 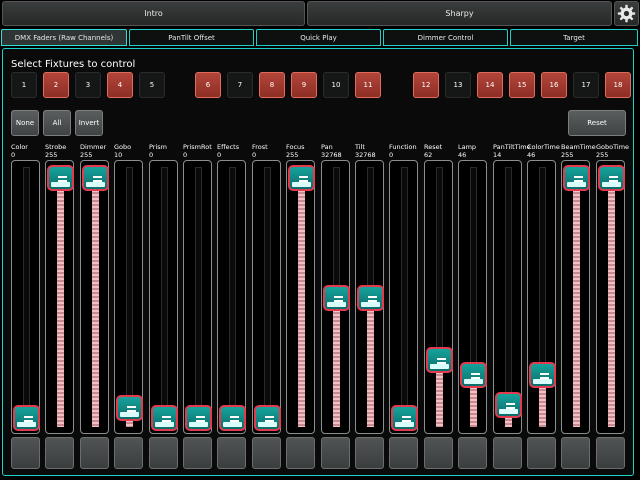 I want to click on fixture-button-12: 12, so click(x=426, y=85).